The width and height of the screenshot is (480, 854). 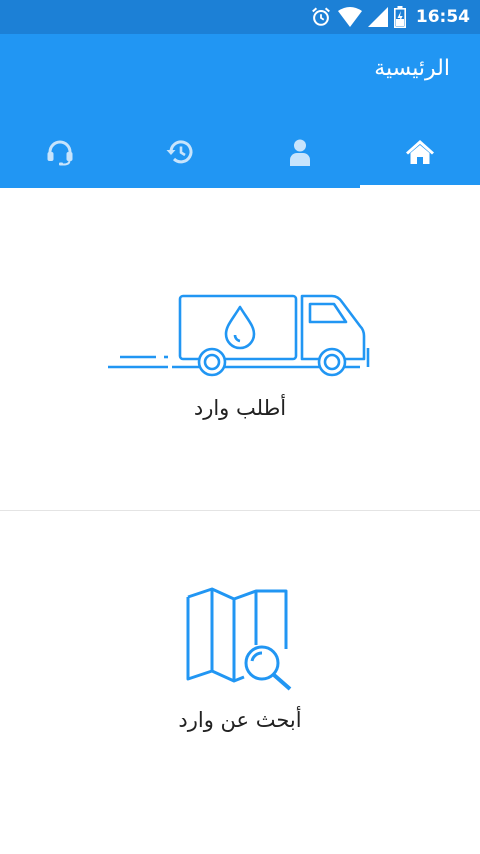 I want to click on battery-icon, so click(x=399, y=17).